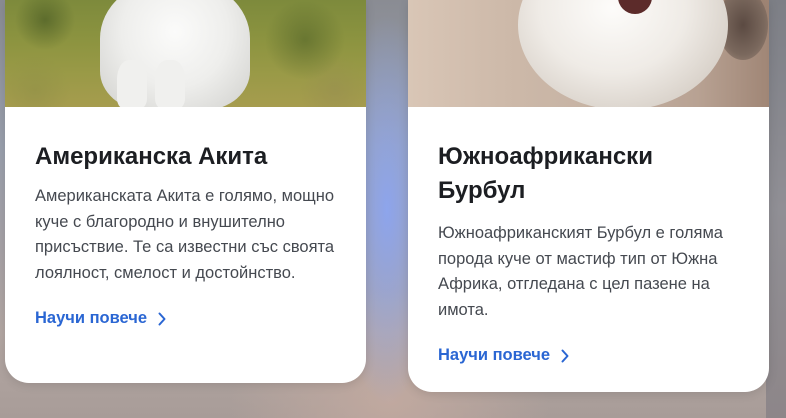 The width and height of the screenshot is (786, 418). I want to click on dog-paw-left, so click(132, 83).